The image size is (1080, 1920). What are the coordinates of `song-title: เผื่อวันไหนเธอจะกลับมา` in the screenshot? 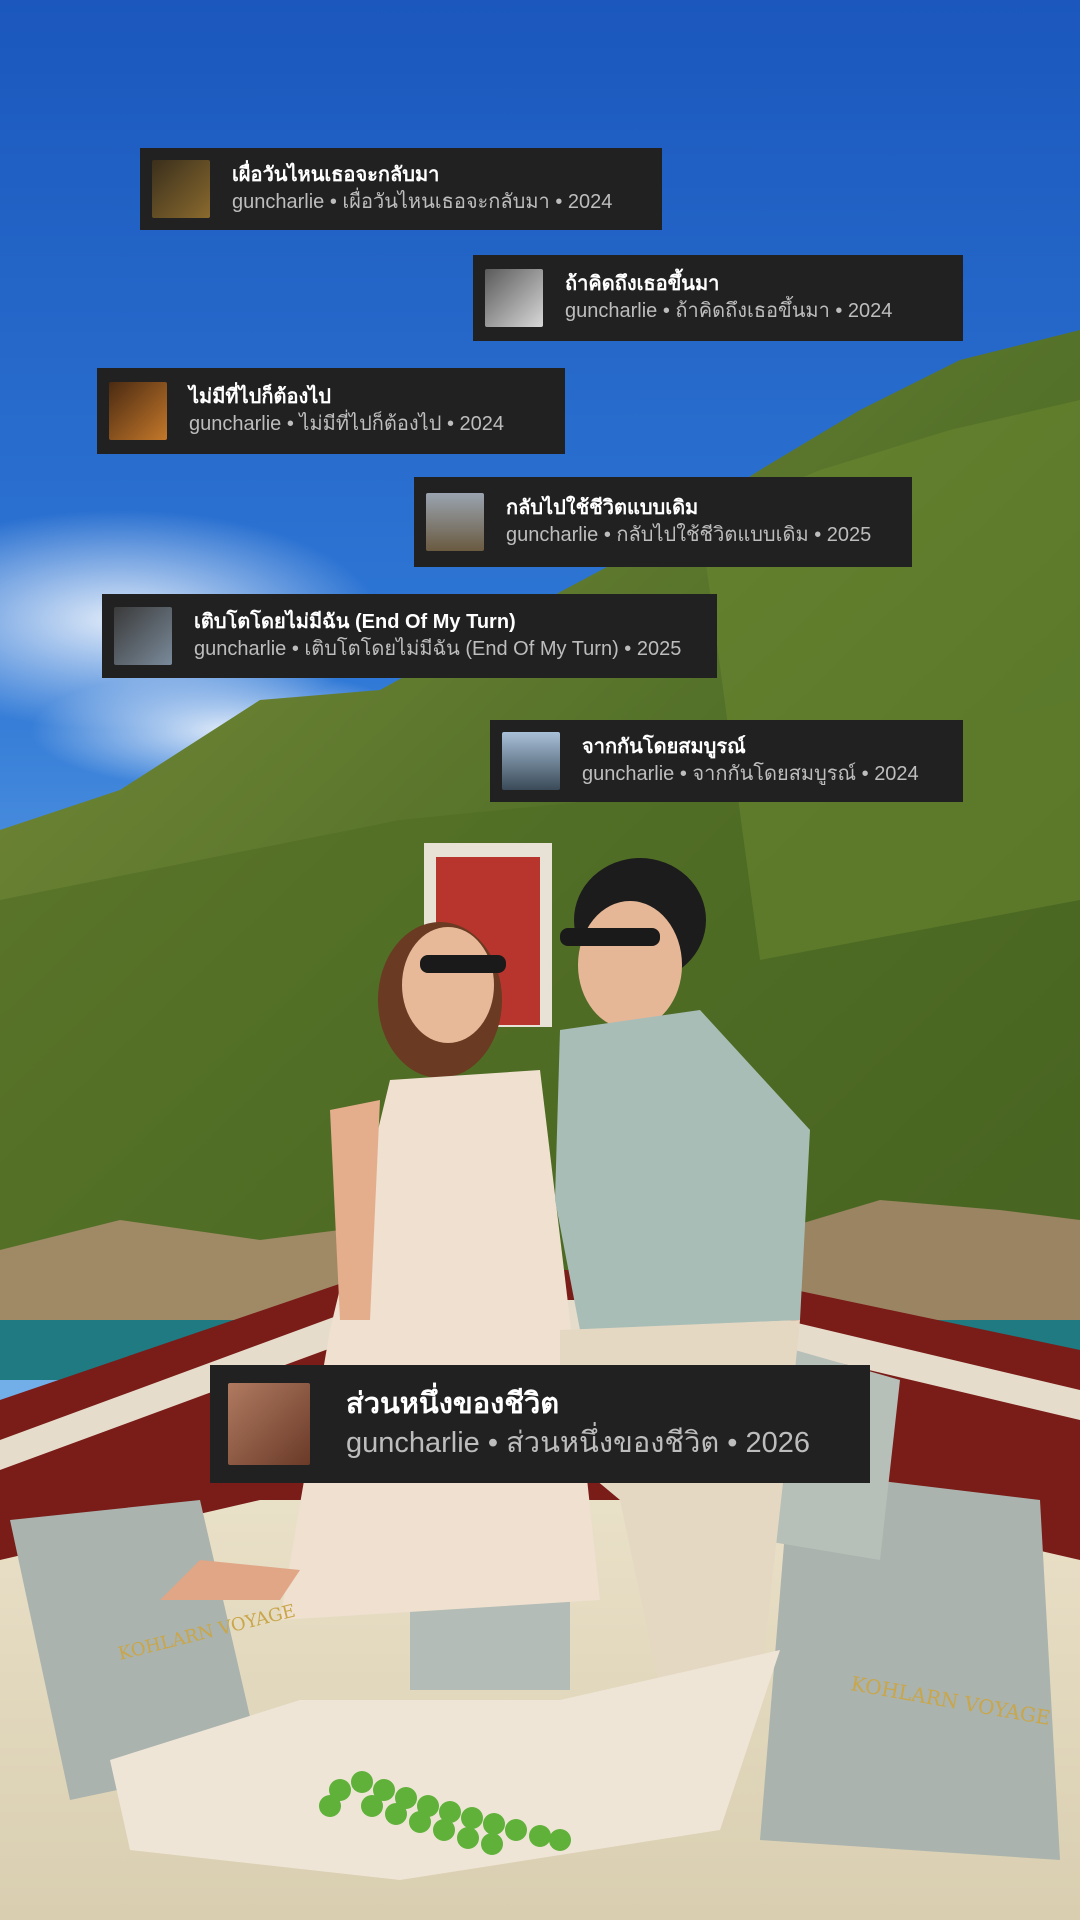 It's located at (336, 175).